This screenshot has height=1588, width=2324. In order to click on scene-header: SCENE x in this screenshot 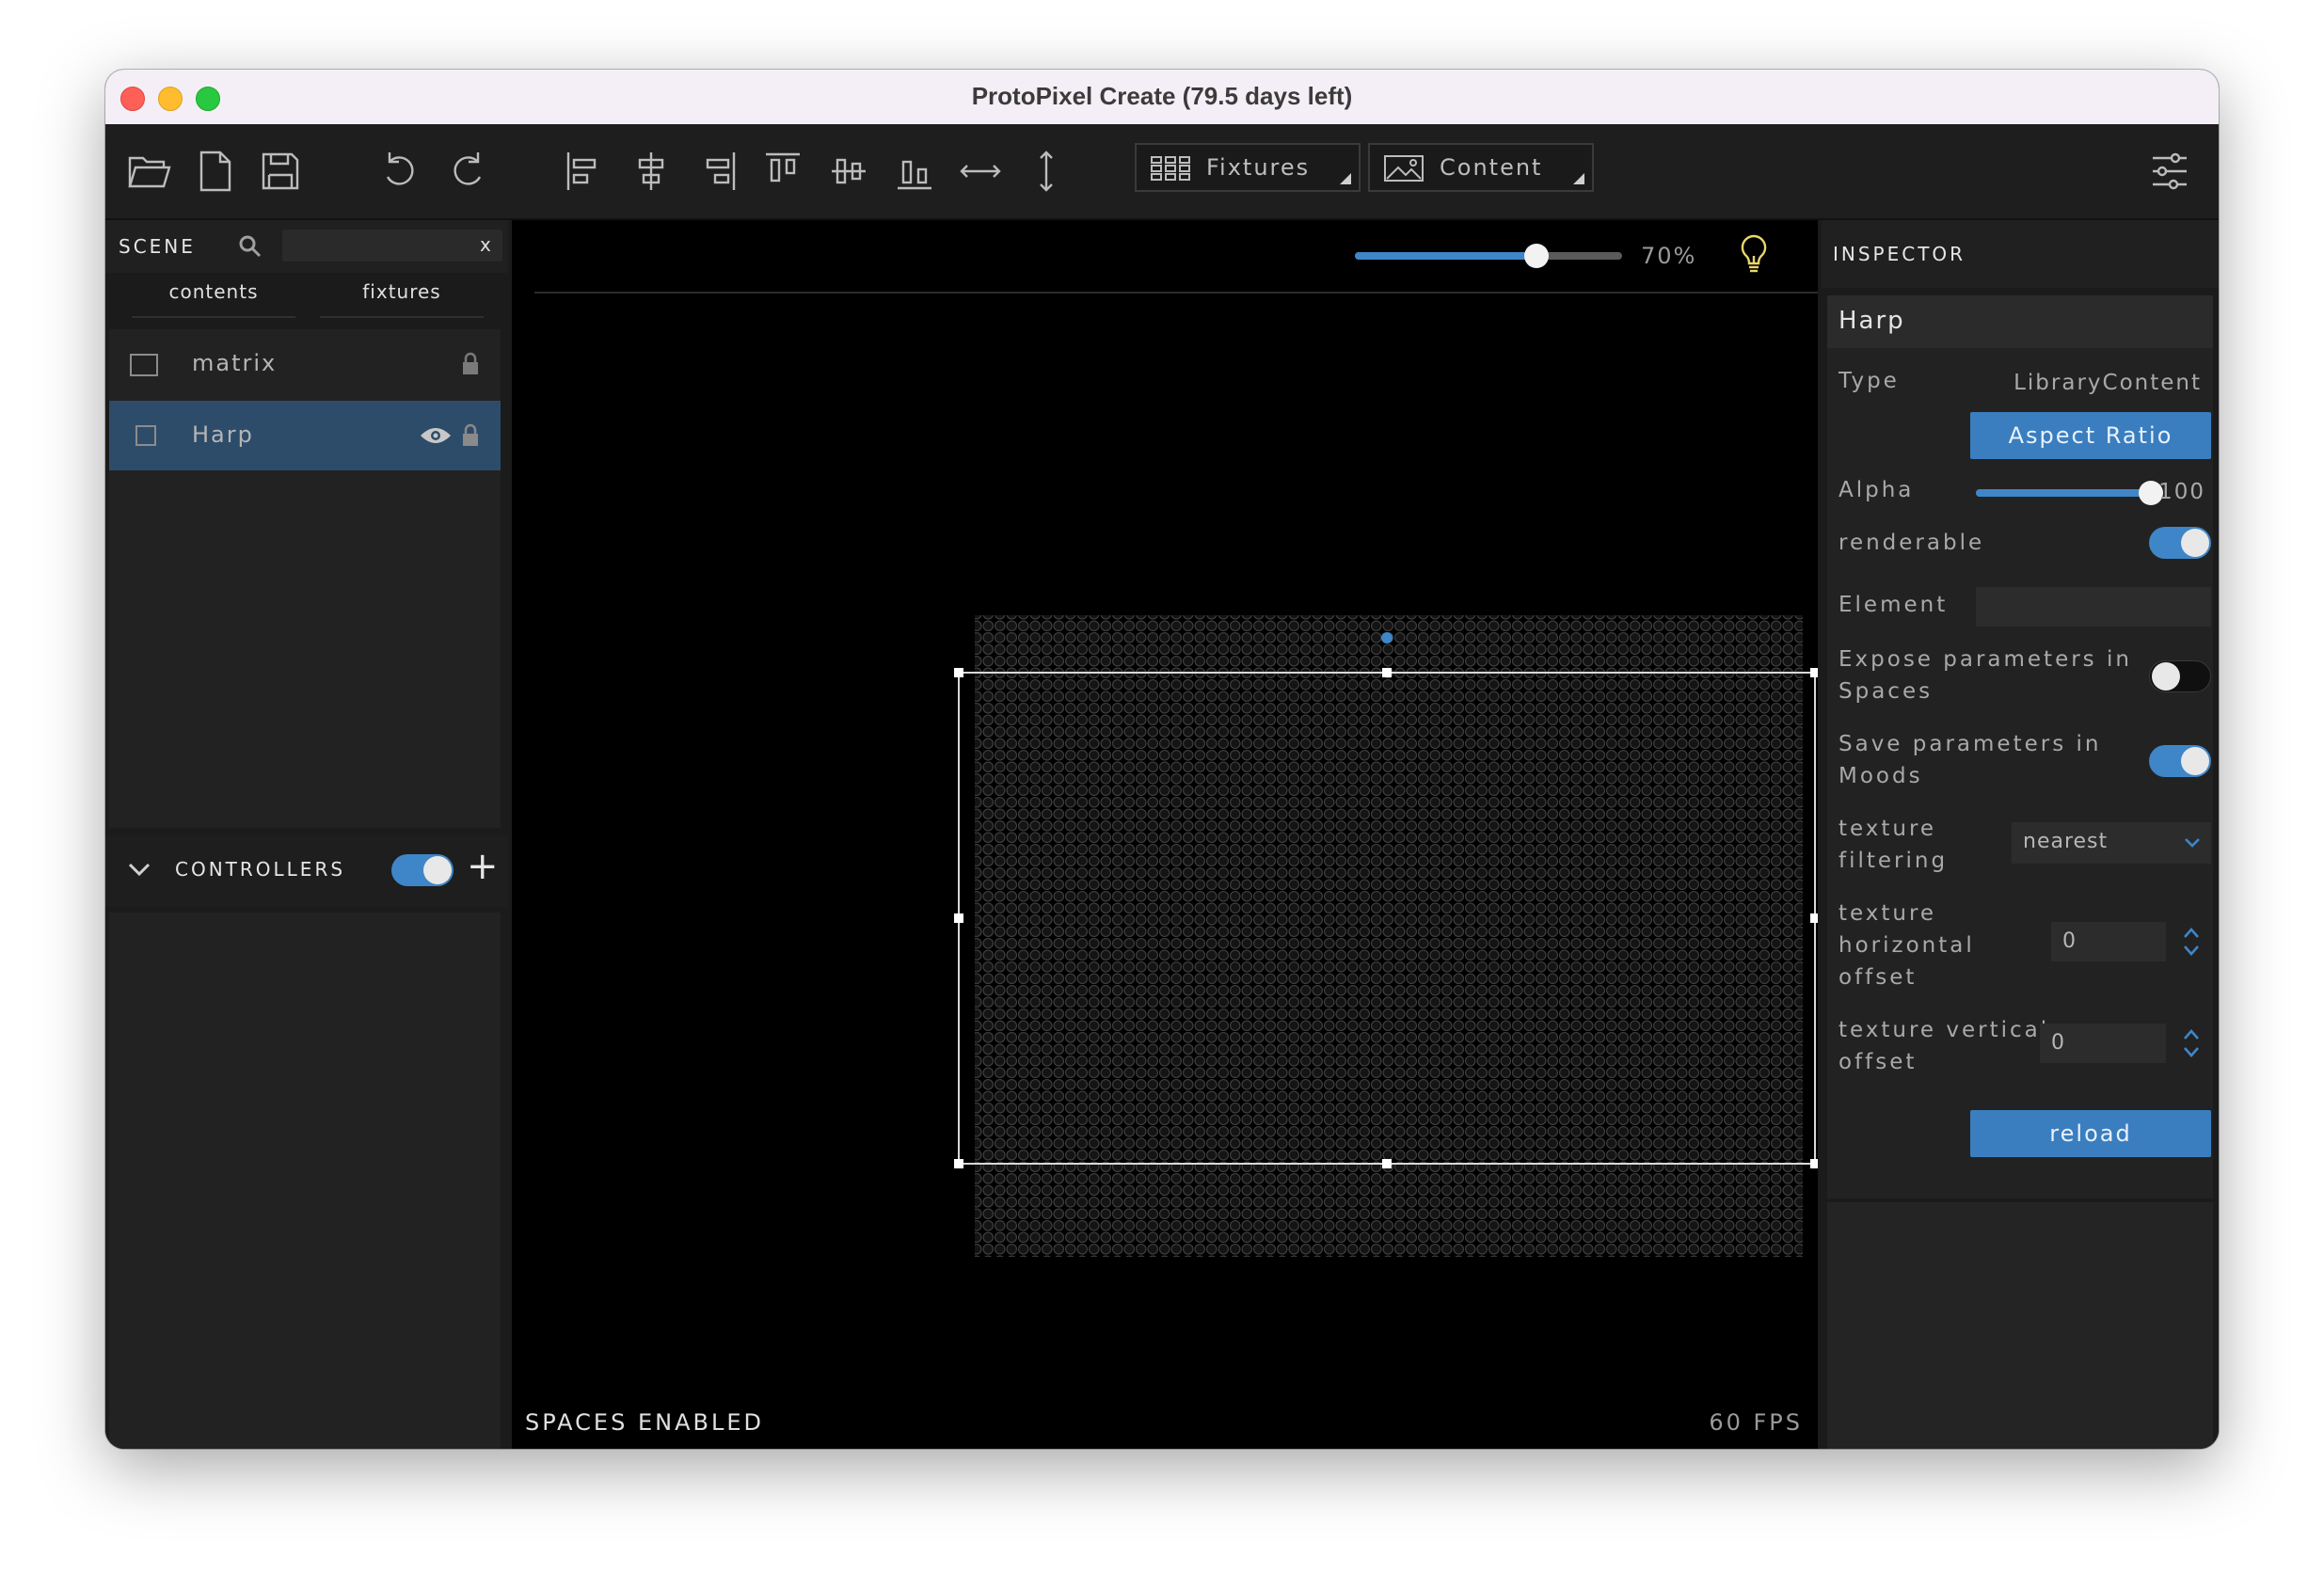, I will do `click(306, 246)`.